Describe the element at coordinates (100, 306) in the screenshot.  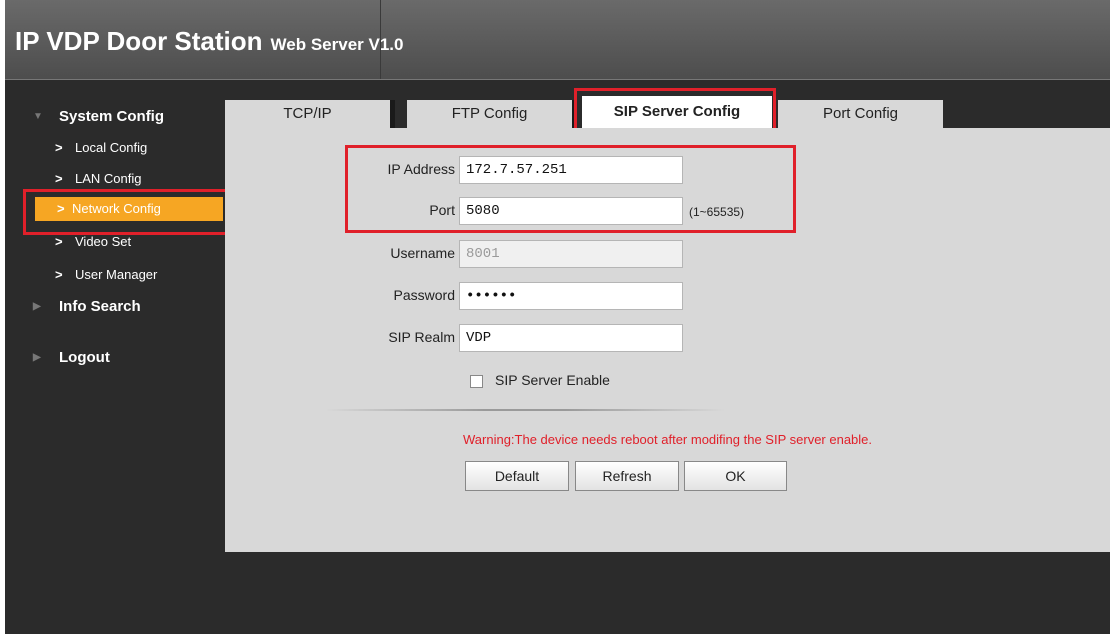
I see `section-label: Info Search` at that location.